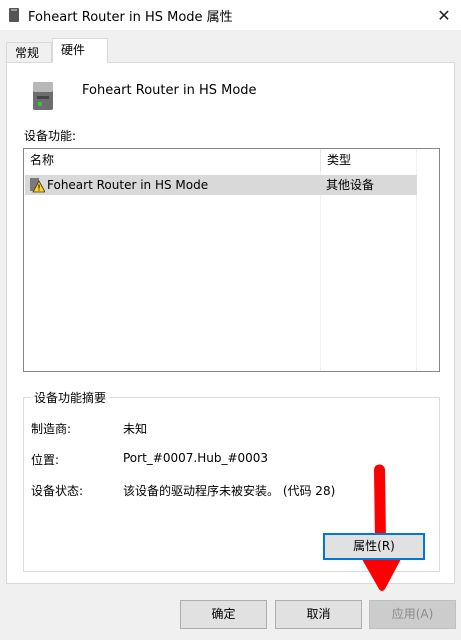 The image size is (461, 640). I want to click on apply-button: 应用(A), so click(412, 614).